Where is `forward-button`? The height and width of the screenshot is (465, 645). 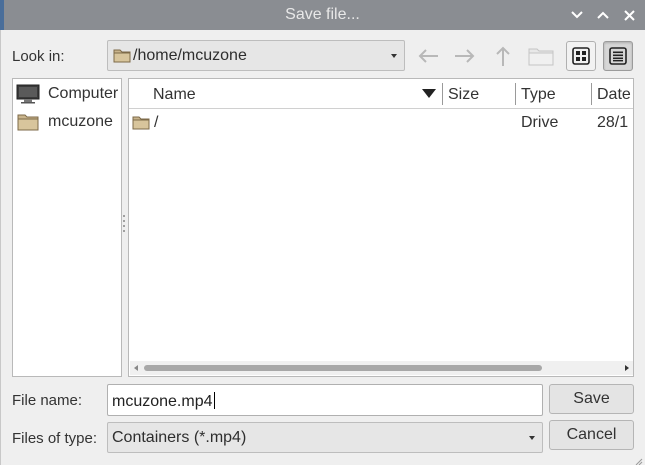 forward-button is located at coordinates (465, 56).